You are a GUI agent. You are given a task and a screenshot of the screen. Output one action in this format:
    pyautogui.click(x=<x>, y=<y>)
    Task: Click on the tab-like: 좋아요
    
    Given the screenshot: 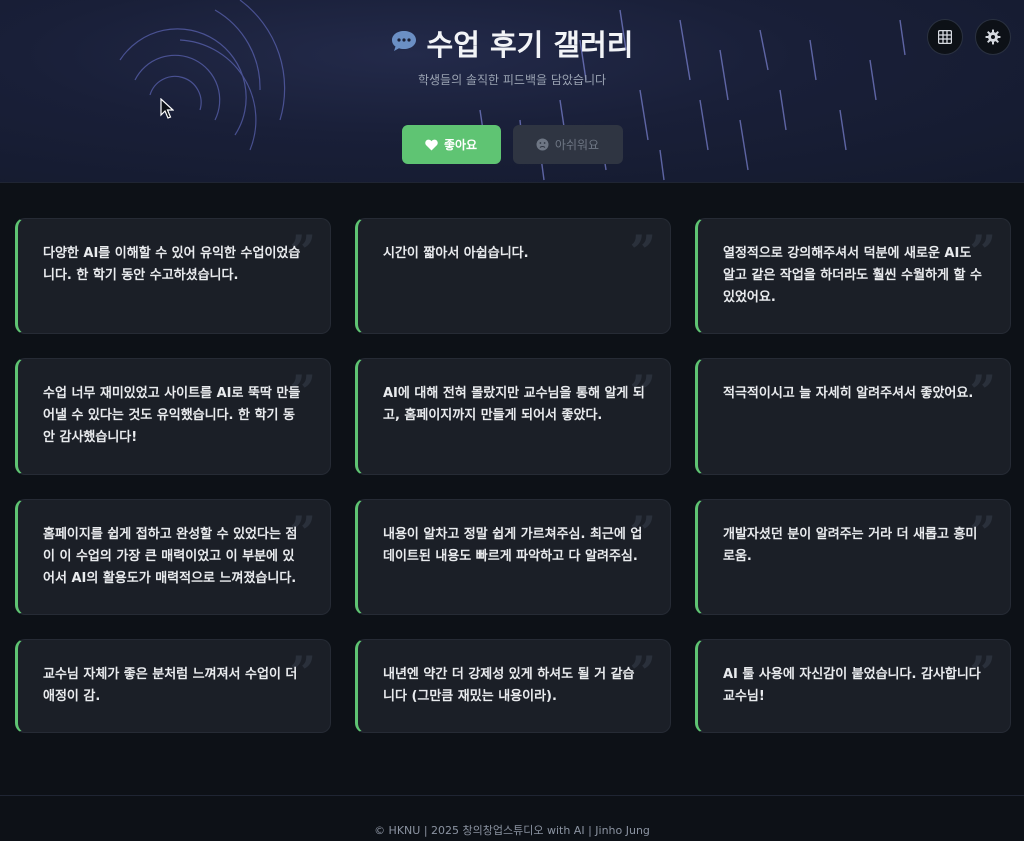 What is the action you would take?
    pyautogui.click(x=451, y=144)
    